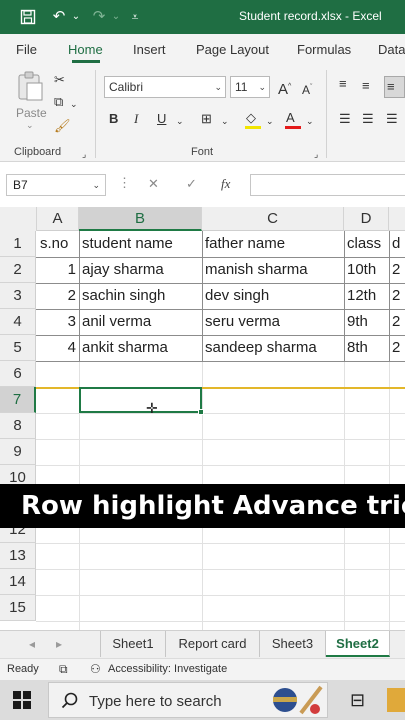 The width and height of the screenshot is (405, 720). Describe the element at coordinates (18, 374) in the screenshot. I see `row-header-6: 6` at that location.